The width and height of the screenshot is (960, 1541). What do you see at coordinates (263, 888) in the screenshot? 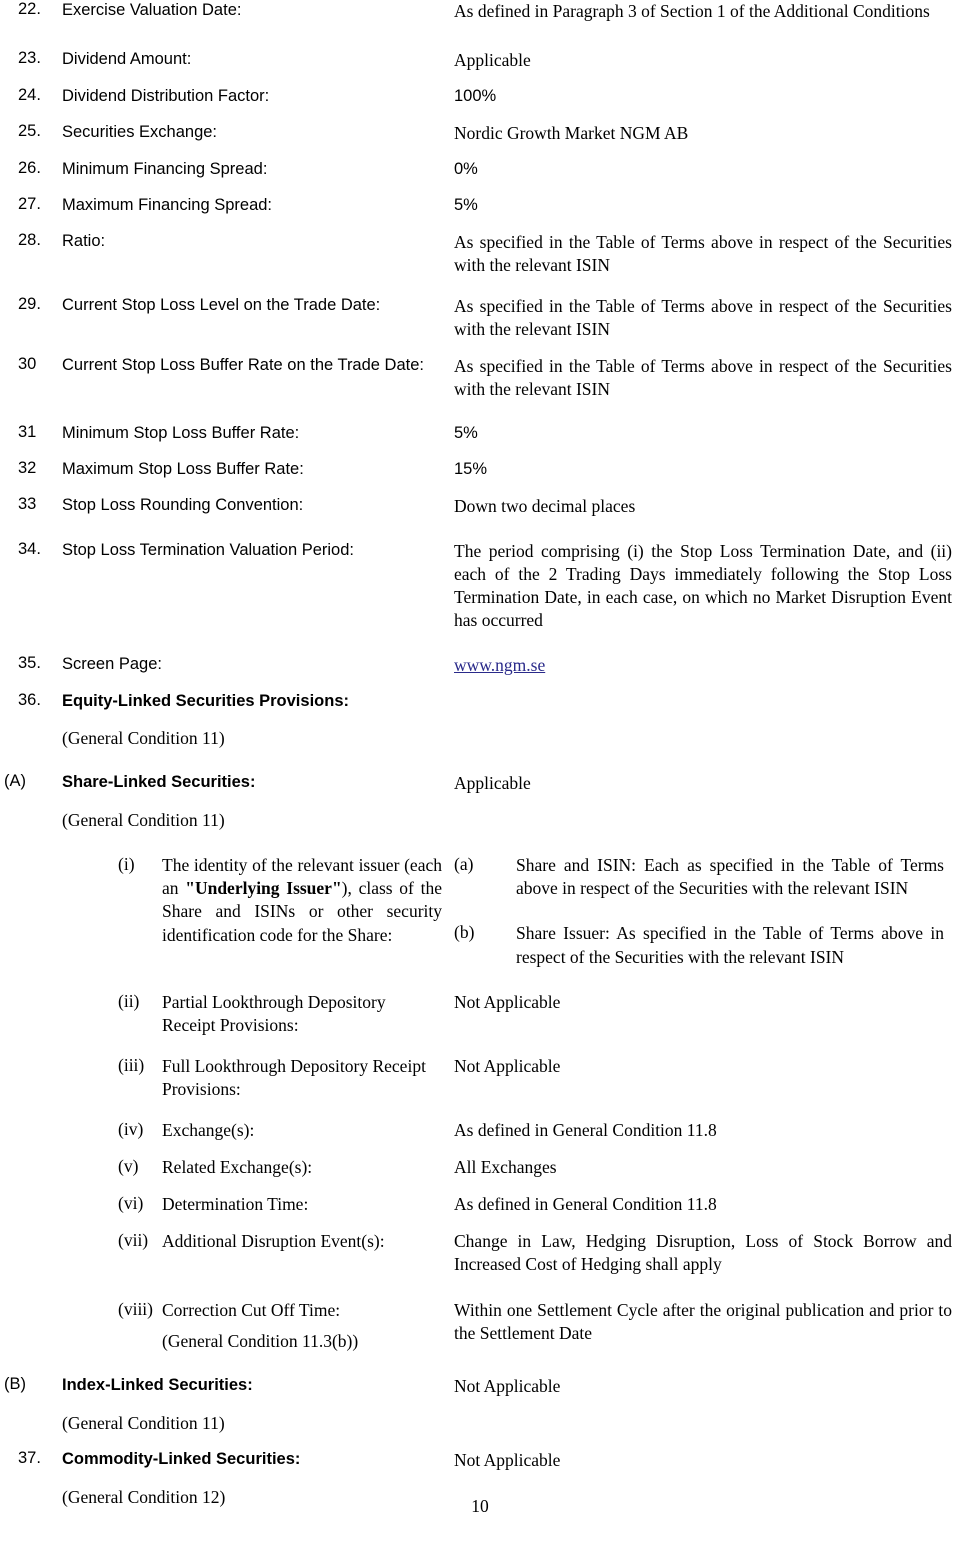
I see `underlying-issuer-term: "Underlying Issuer"` at bounding box center [263, 888].